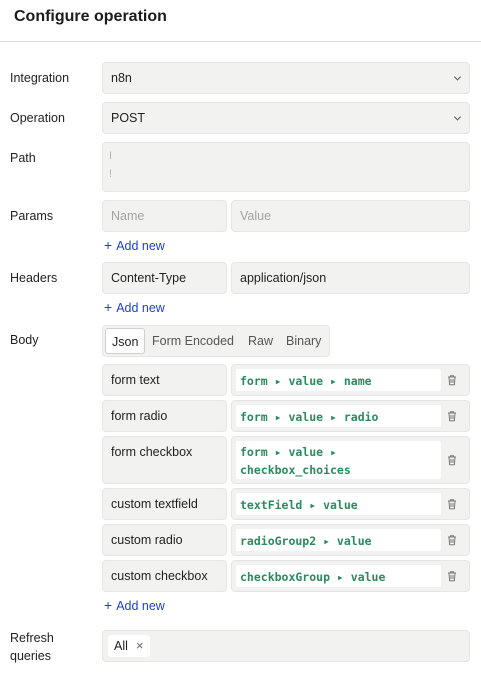  Describe the element at coordinates (164, 460) in the screenshot. I see `body-key-input: form checkbox` at that location.